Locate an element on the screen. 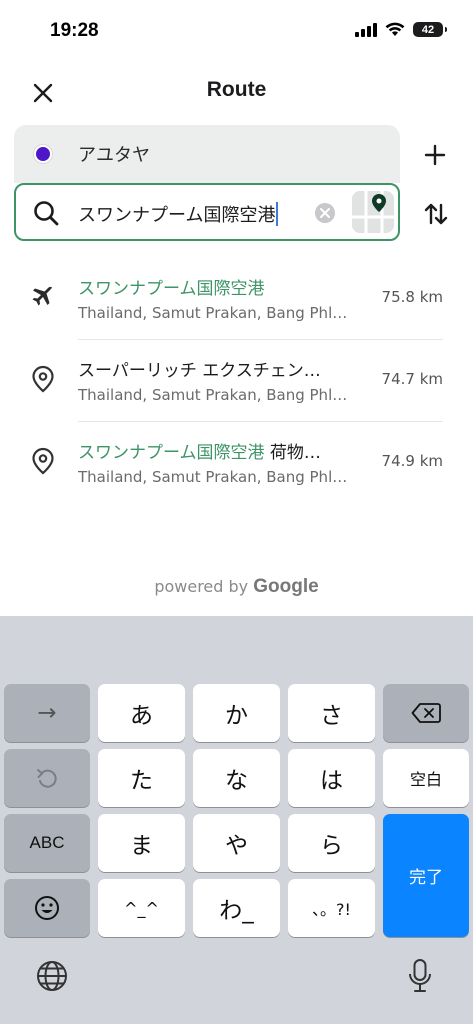  key-ha: は is located at coordinates (331, 778).